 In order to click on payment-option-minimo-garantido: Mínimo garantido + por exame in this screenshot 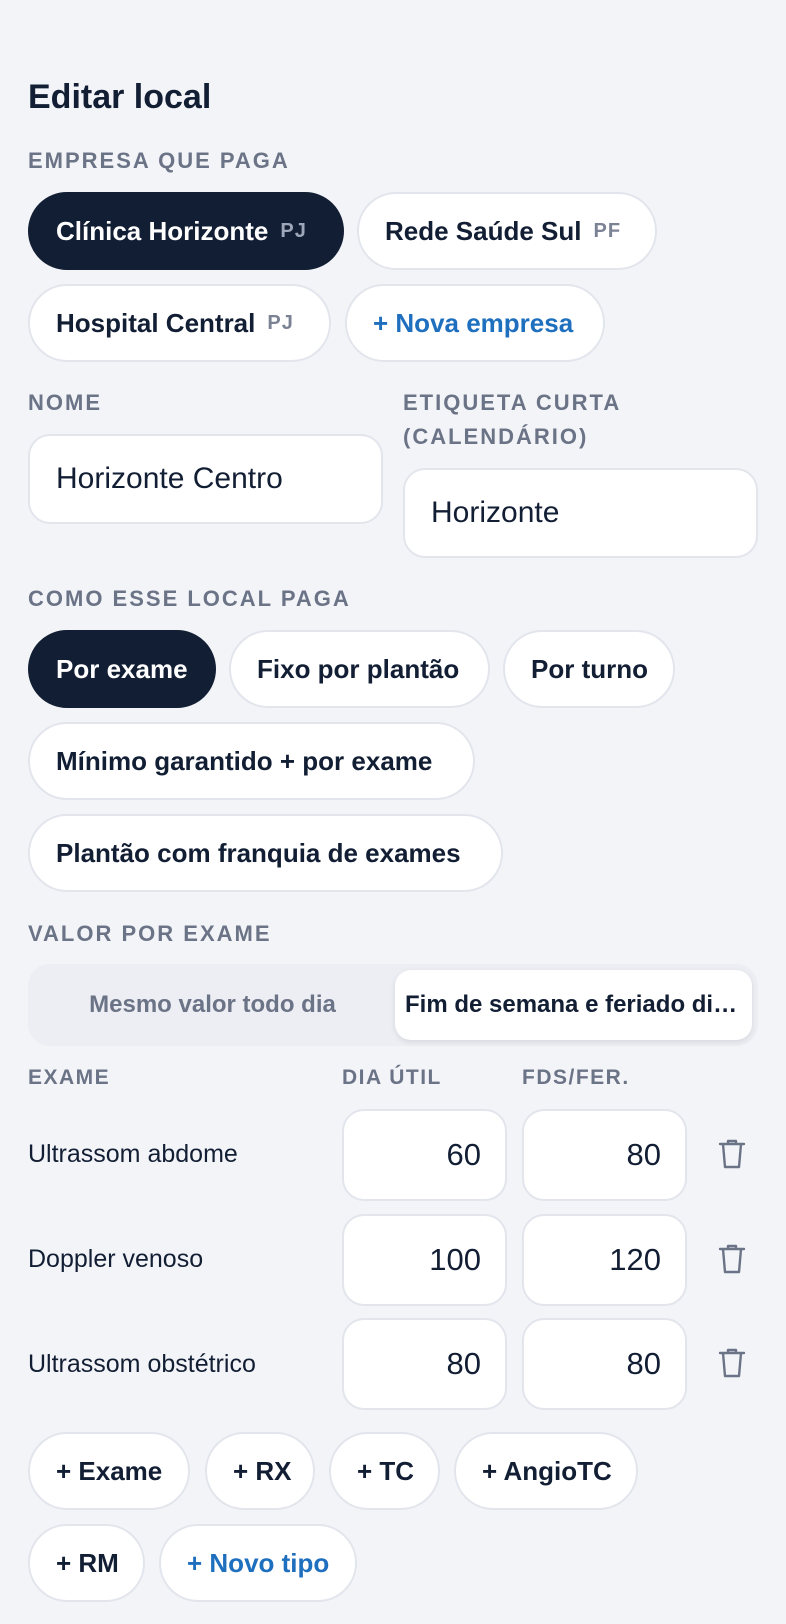, I will do `click(251, 761)`.